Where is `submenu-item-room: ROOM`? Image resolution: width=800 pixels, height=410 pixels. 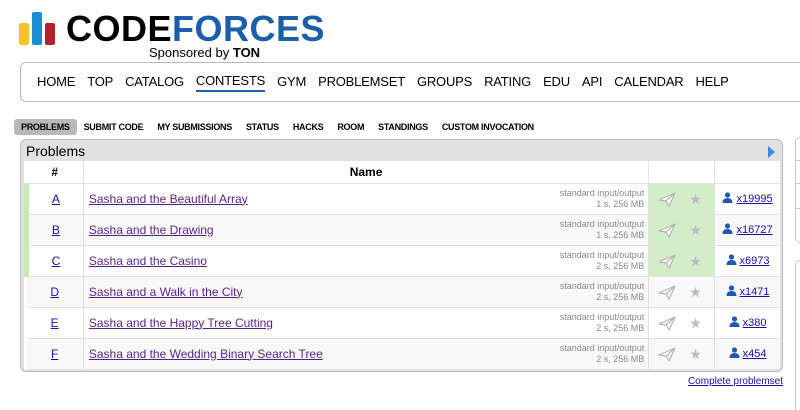 submenu-item-room: ROOM is located at coordinates (350, 127).